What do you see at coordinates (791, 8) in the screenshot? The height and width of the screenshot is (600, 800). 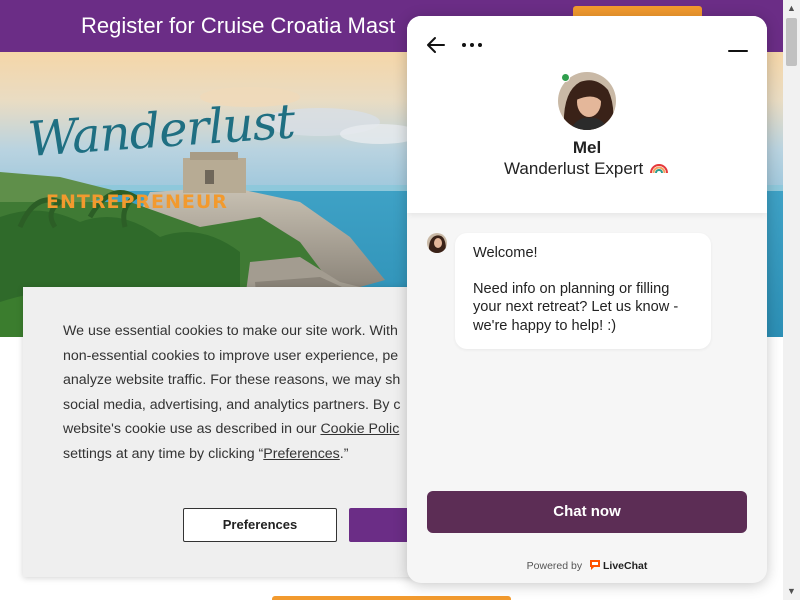 I see `scroll-up-arrow-icon: ▲` at bounding box center [791, 8].